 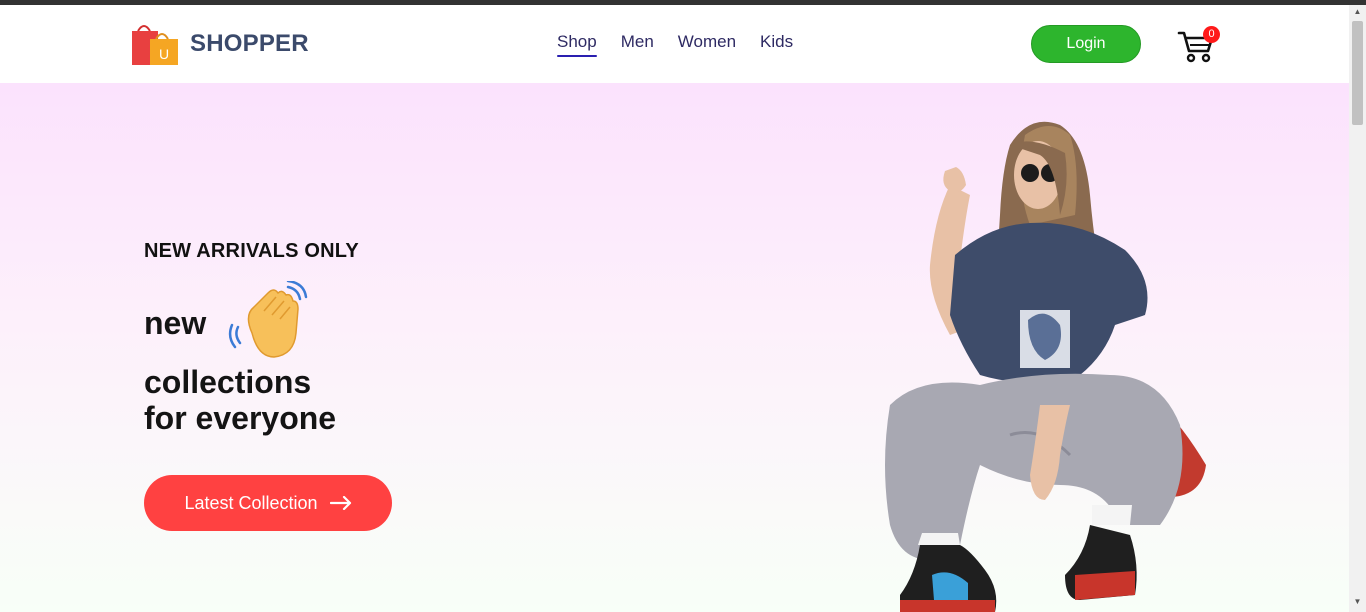 I want to click on nav-item-label: Men, so click(x=637, y=41).